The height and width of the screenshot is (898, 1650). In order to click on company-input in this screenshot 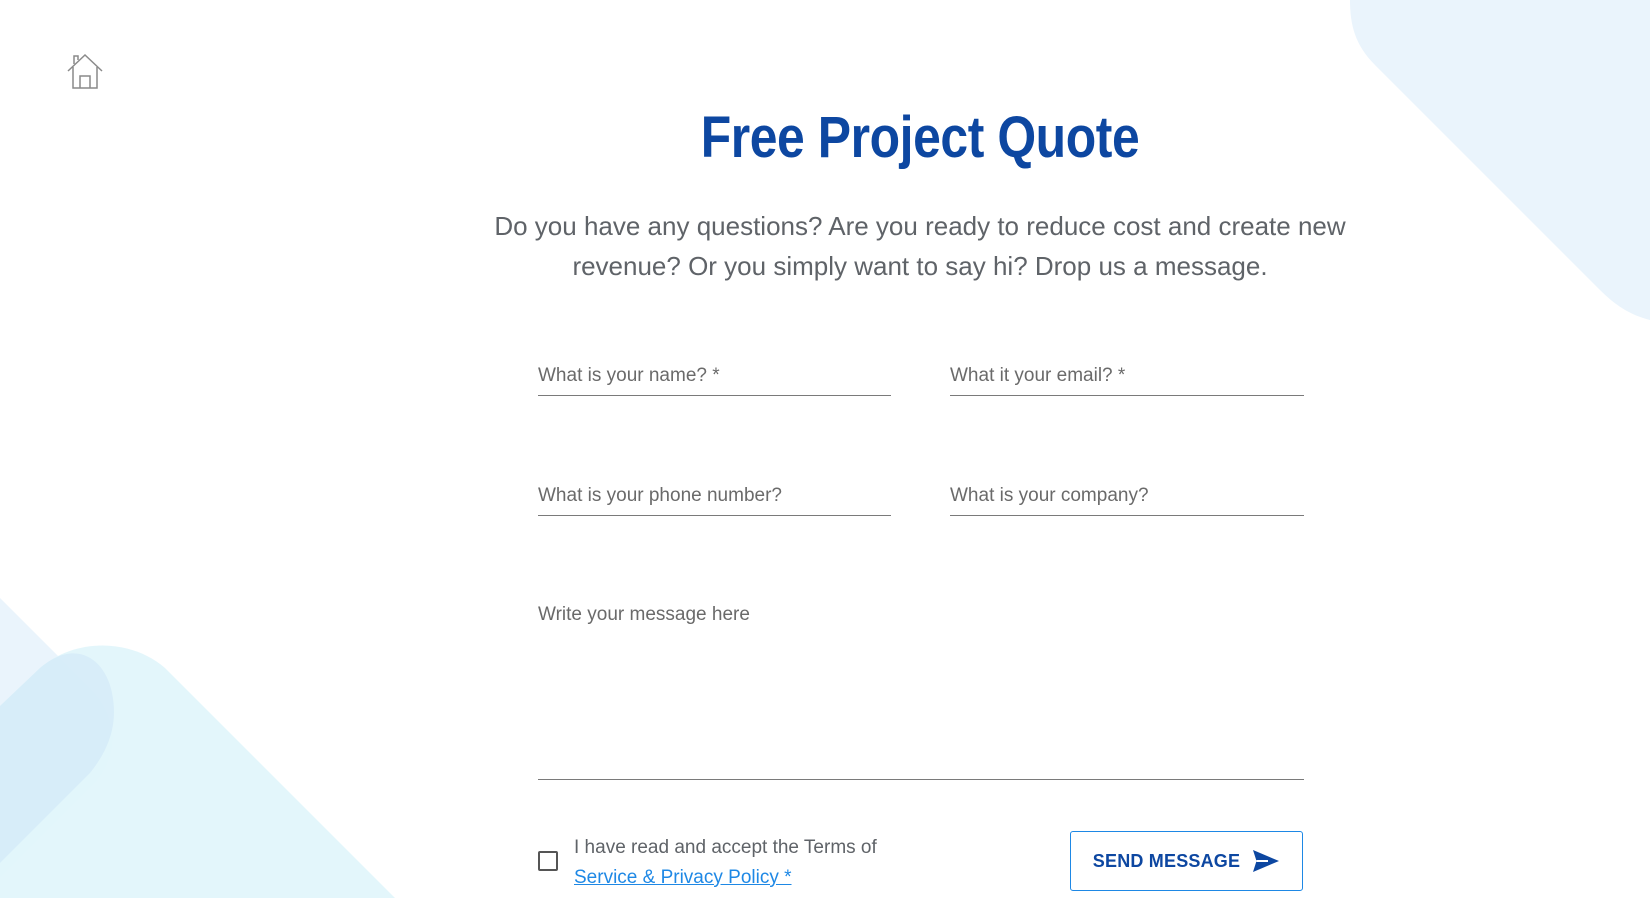, I will do `click(1127, 496)`.